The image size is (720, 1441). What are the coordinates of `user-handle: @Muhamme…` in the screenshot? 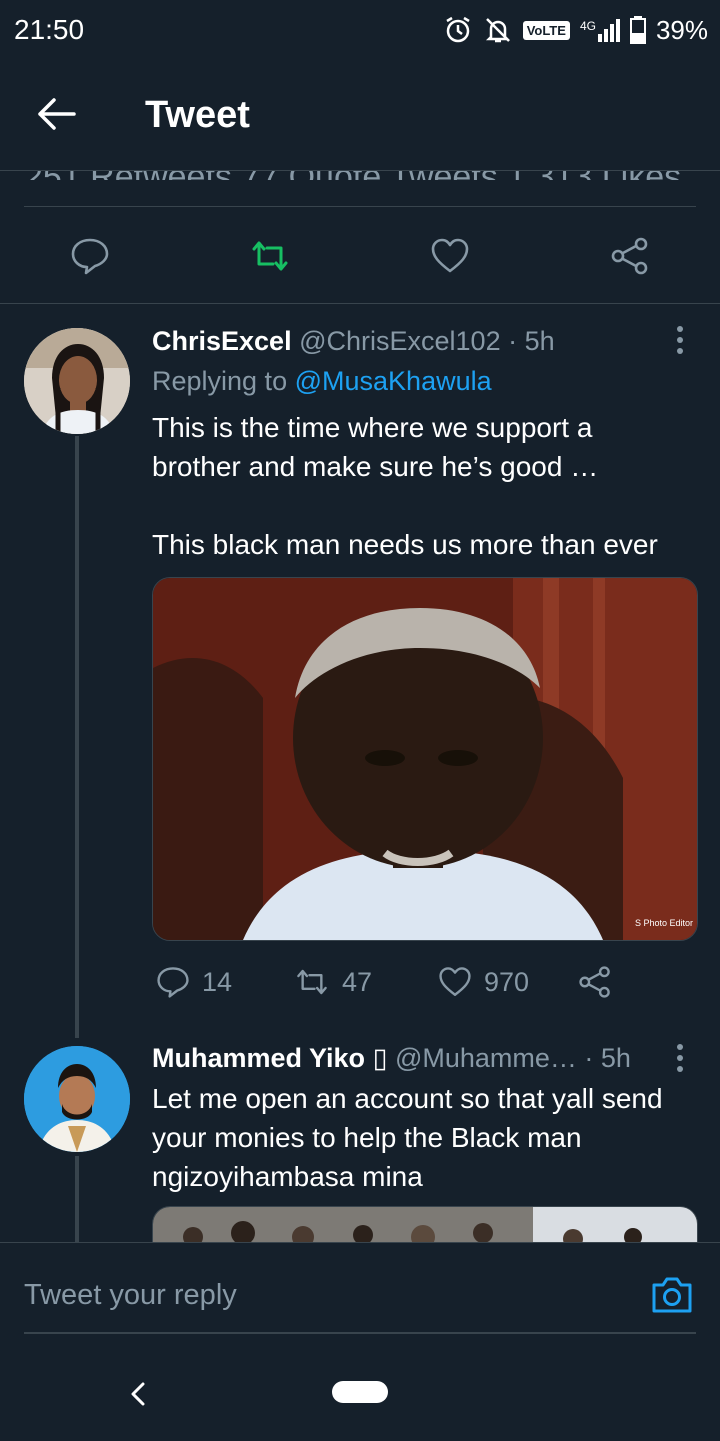 It's located at (486, 1058).